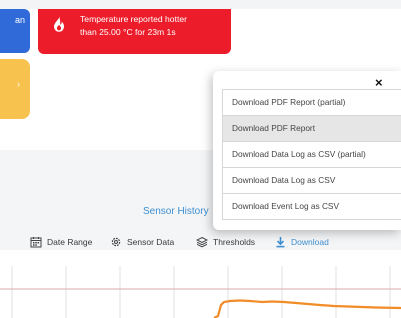  Describe the element at coordinates (116, 242) in the screenshot. I see `gear-icon` at that location.